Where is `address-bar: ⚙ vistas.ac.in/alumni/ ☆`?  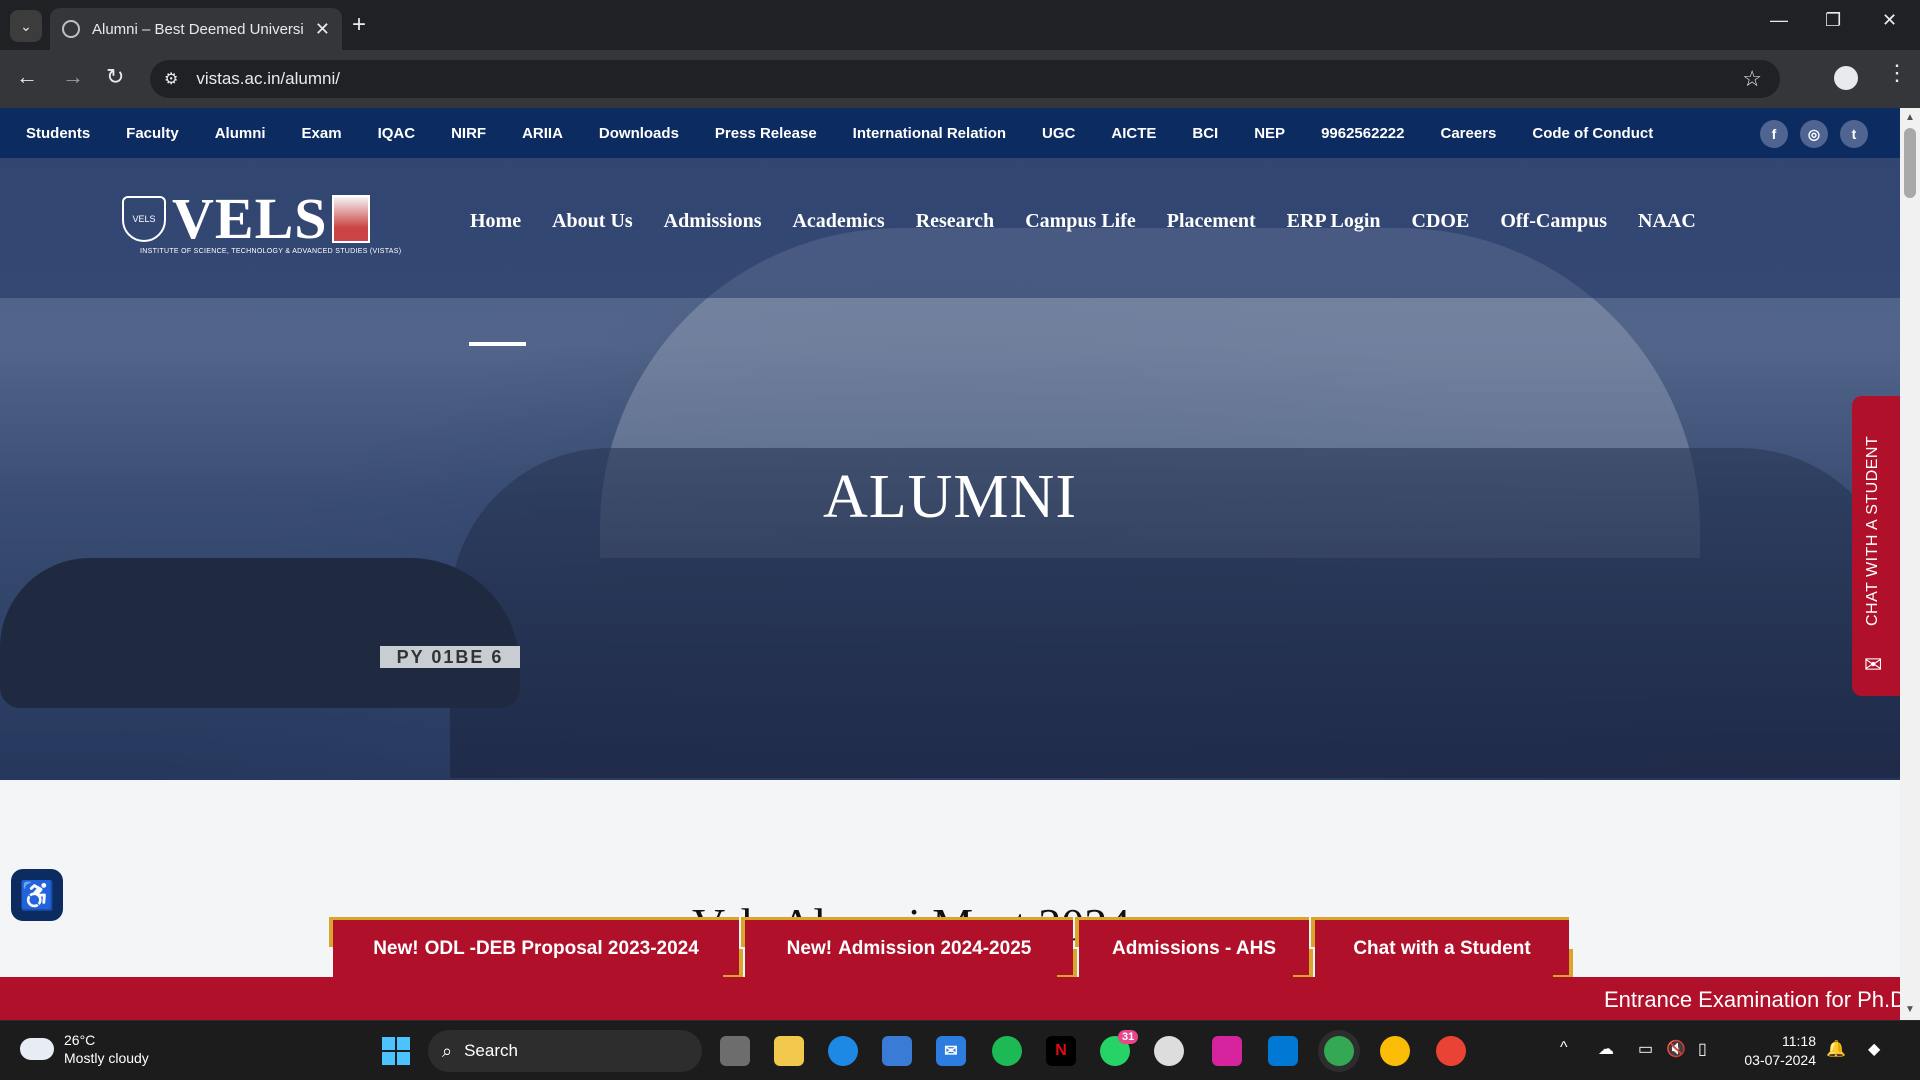
address-bar: ⚙ vistas.ac.in/alumni/ ☆ is located at coordinates (965, 79).